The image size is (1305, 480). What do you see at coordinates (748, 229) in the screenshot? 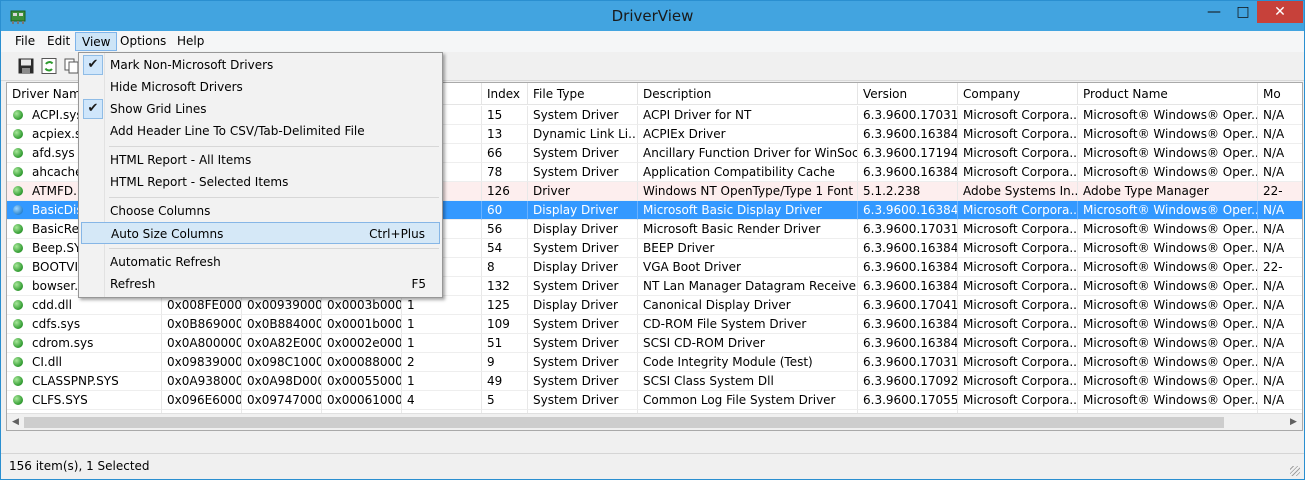
I see `table-cell: Microsoft Basic Render Driver` at bounding box center [748, 229].